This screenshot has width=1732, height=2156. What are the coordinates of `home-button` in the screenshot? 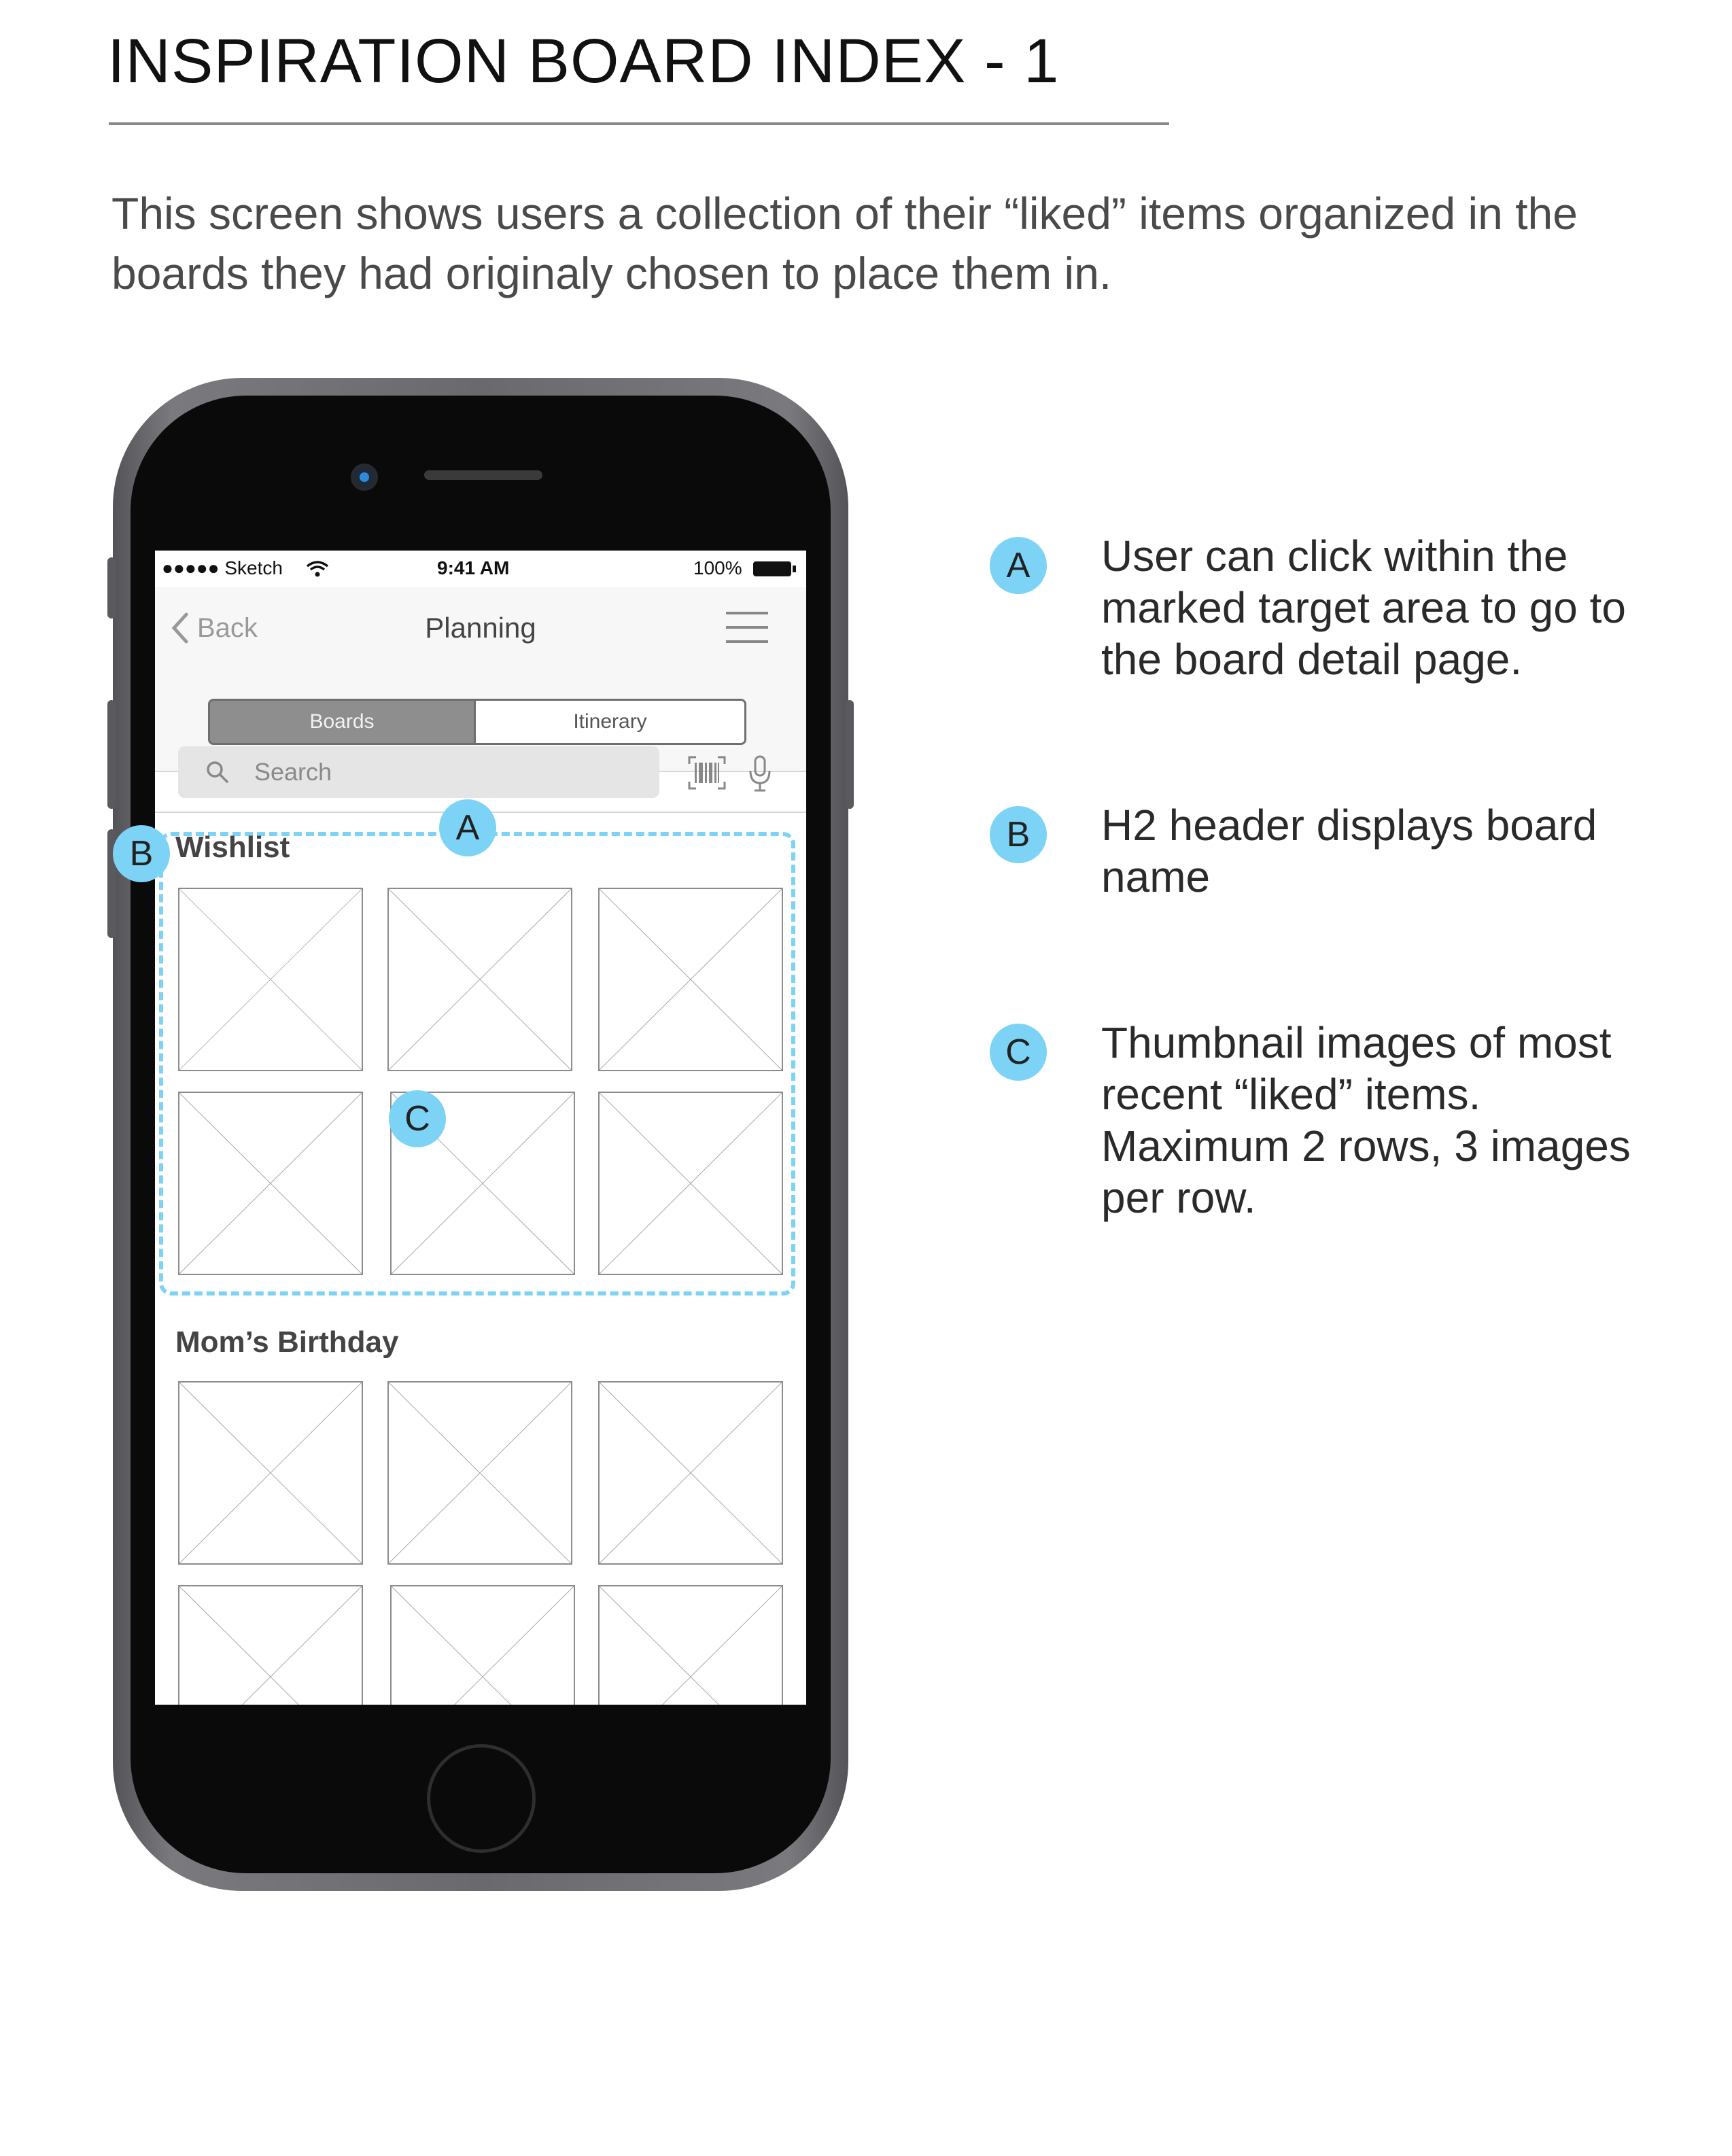 It's located at (481, 1798).